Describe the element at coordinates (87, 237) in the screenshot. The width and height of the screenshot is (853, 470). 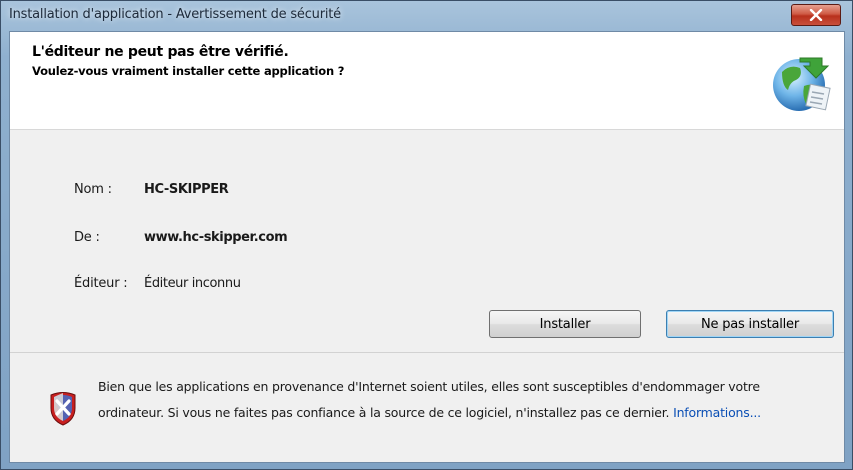
I see `from-label: De :` at that location.